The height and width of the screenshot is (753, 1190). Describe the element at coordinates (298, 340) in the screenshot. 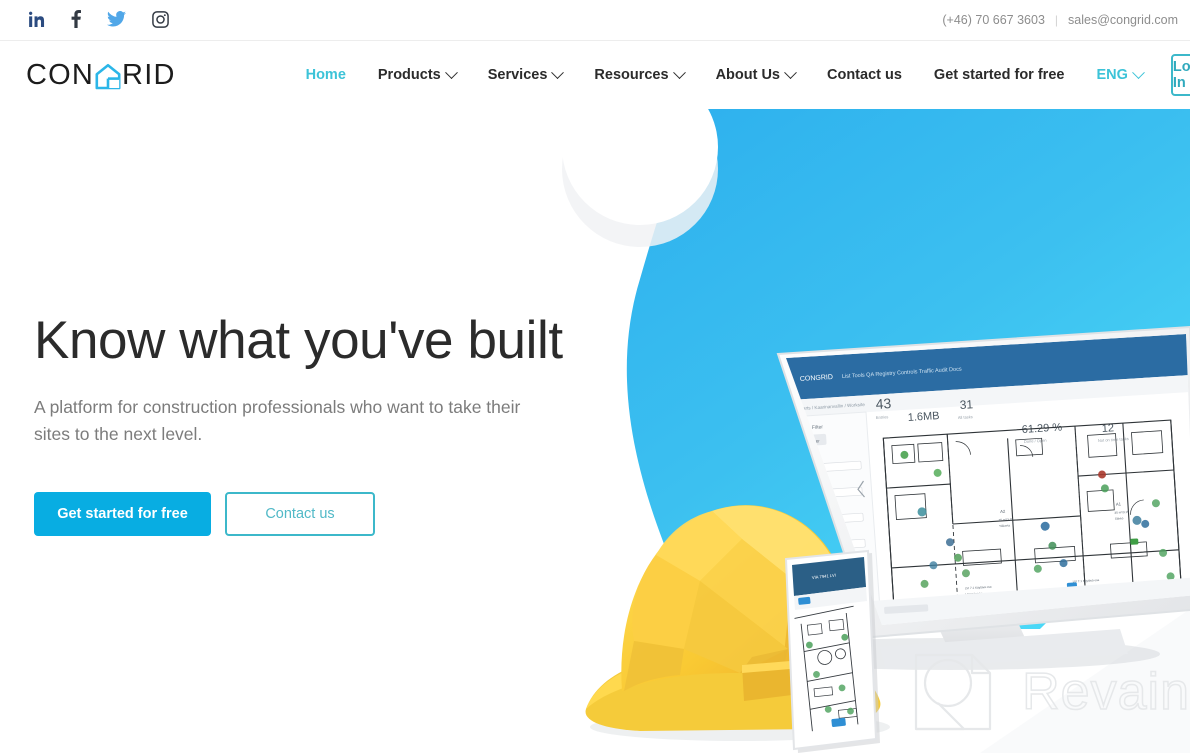

I see `page-title: Know what you've built` at that location.